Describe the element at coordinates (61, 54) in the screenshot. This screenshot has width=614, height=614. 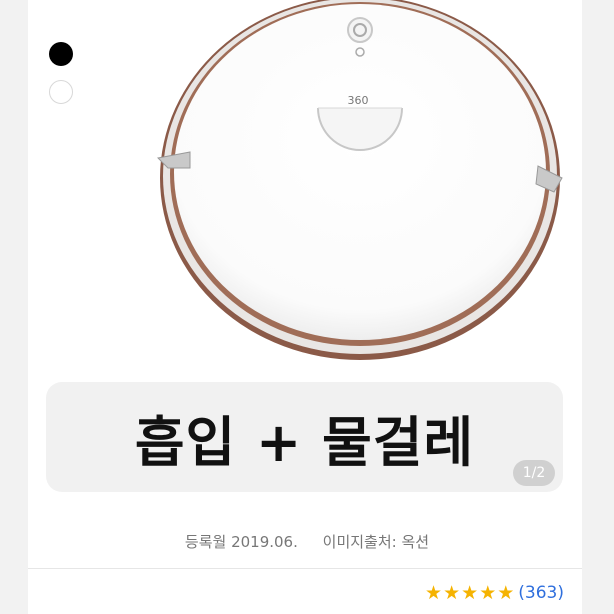
I see `color-option-black` at that location.